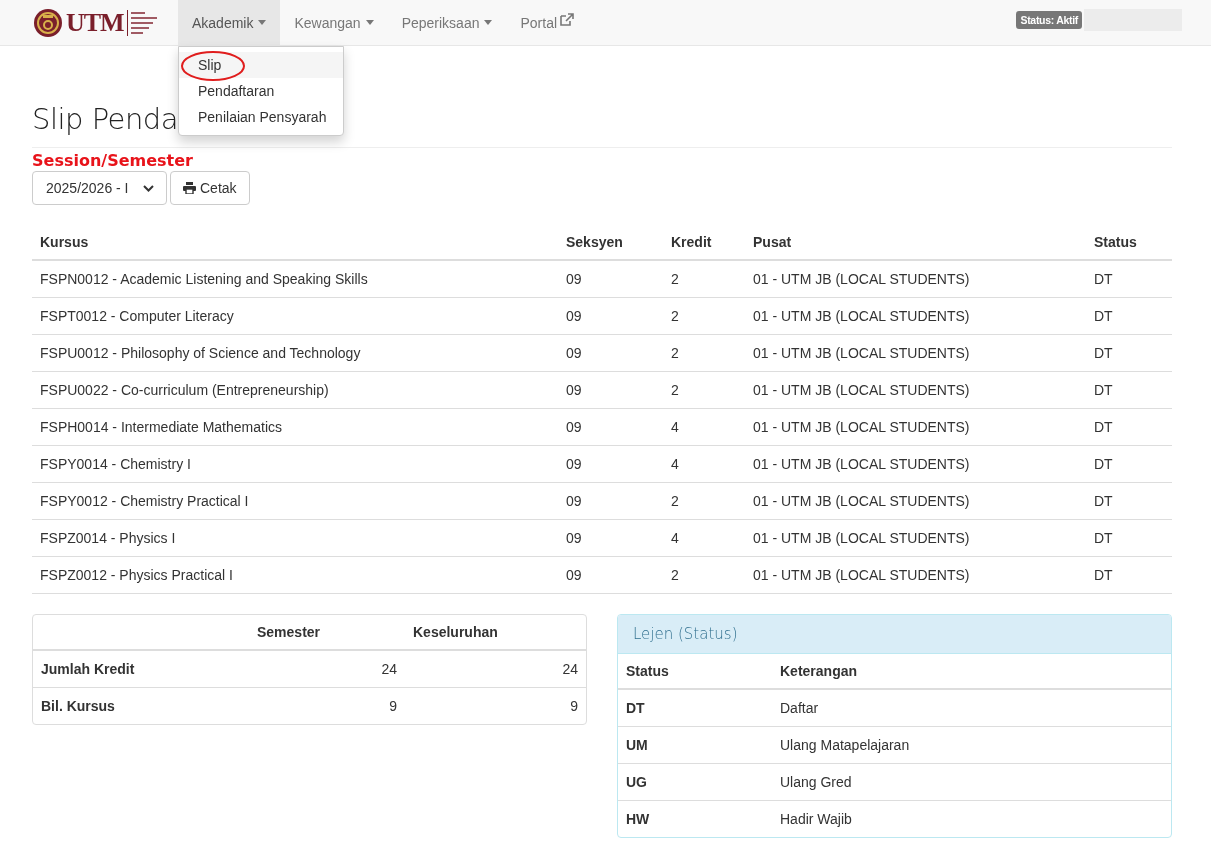  Describe the element at coordinates (547, 22) in the screenshot. I see `nav-menu-item: Portal` at that location.